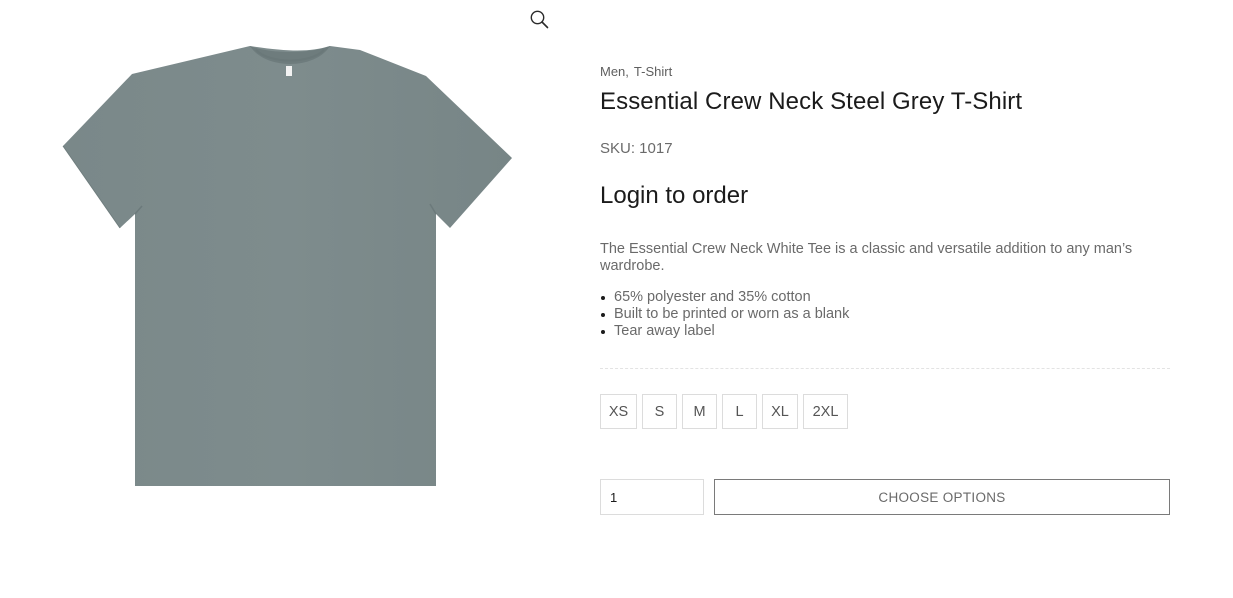  What do you see at coordinates (780, 411) in the screenshot?
I see `size-option-xl: XL` at bounding box center [780, 411].